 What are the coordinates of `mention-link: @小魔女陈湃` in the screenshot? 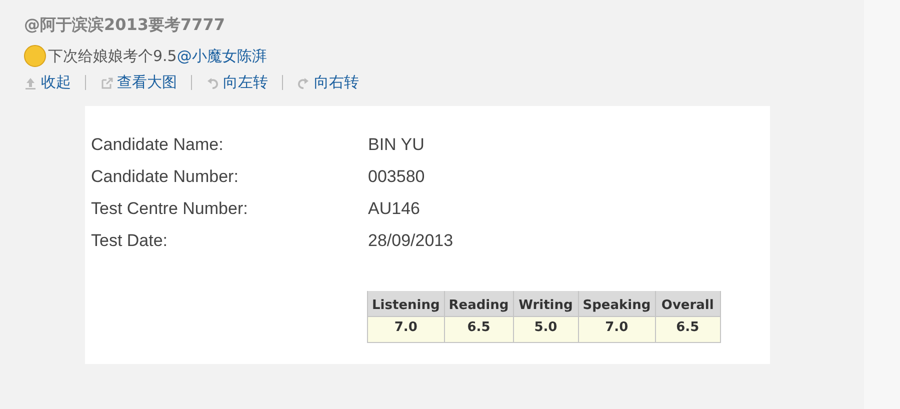 It's located at (221, 56).